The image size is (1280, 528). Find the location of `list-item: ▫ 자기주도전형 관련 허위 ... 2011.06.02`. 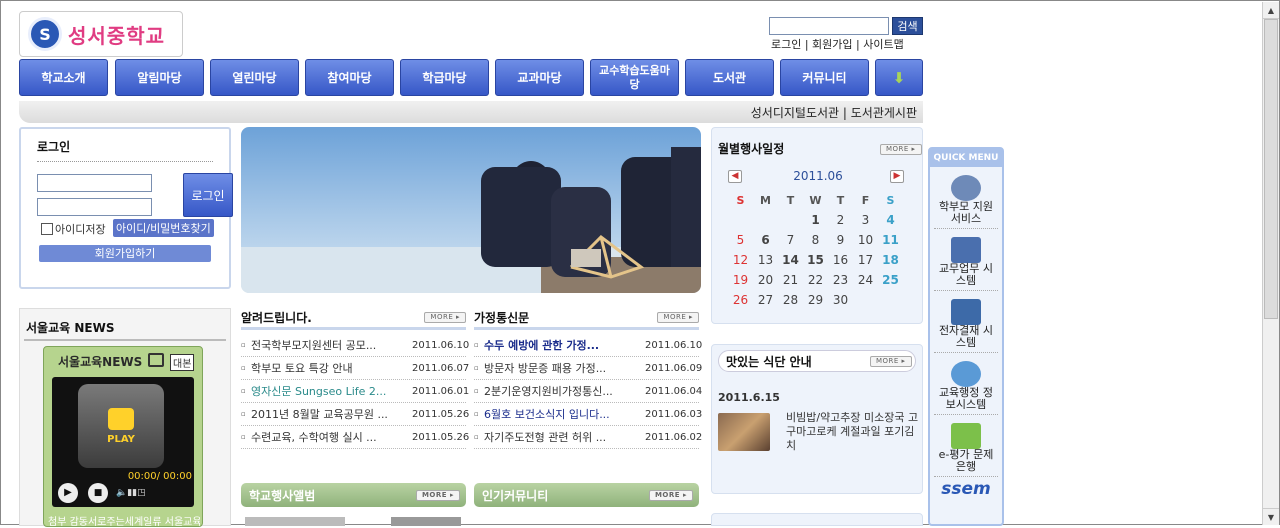

list-item: ▫ 자기주도전형 관련 허위 ... 2011.06.02 is located at coordinates (588, 437).